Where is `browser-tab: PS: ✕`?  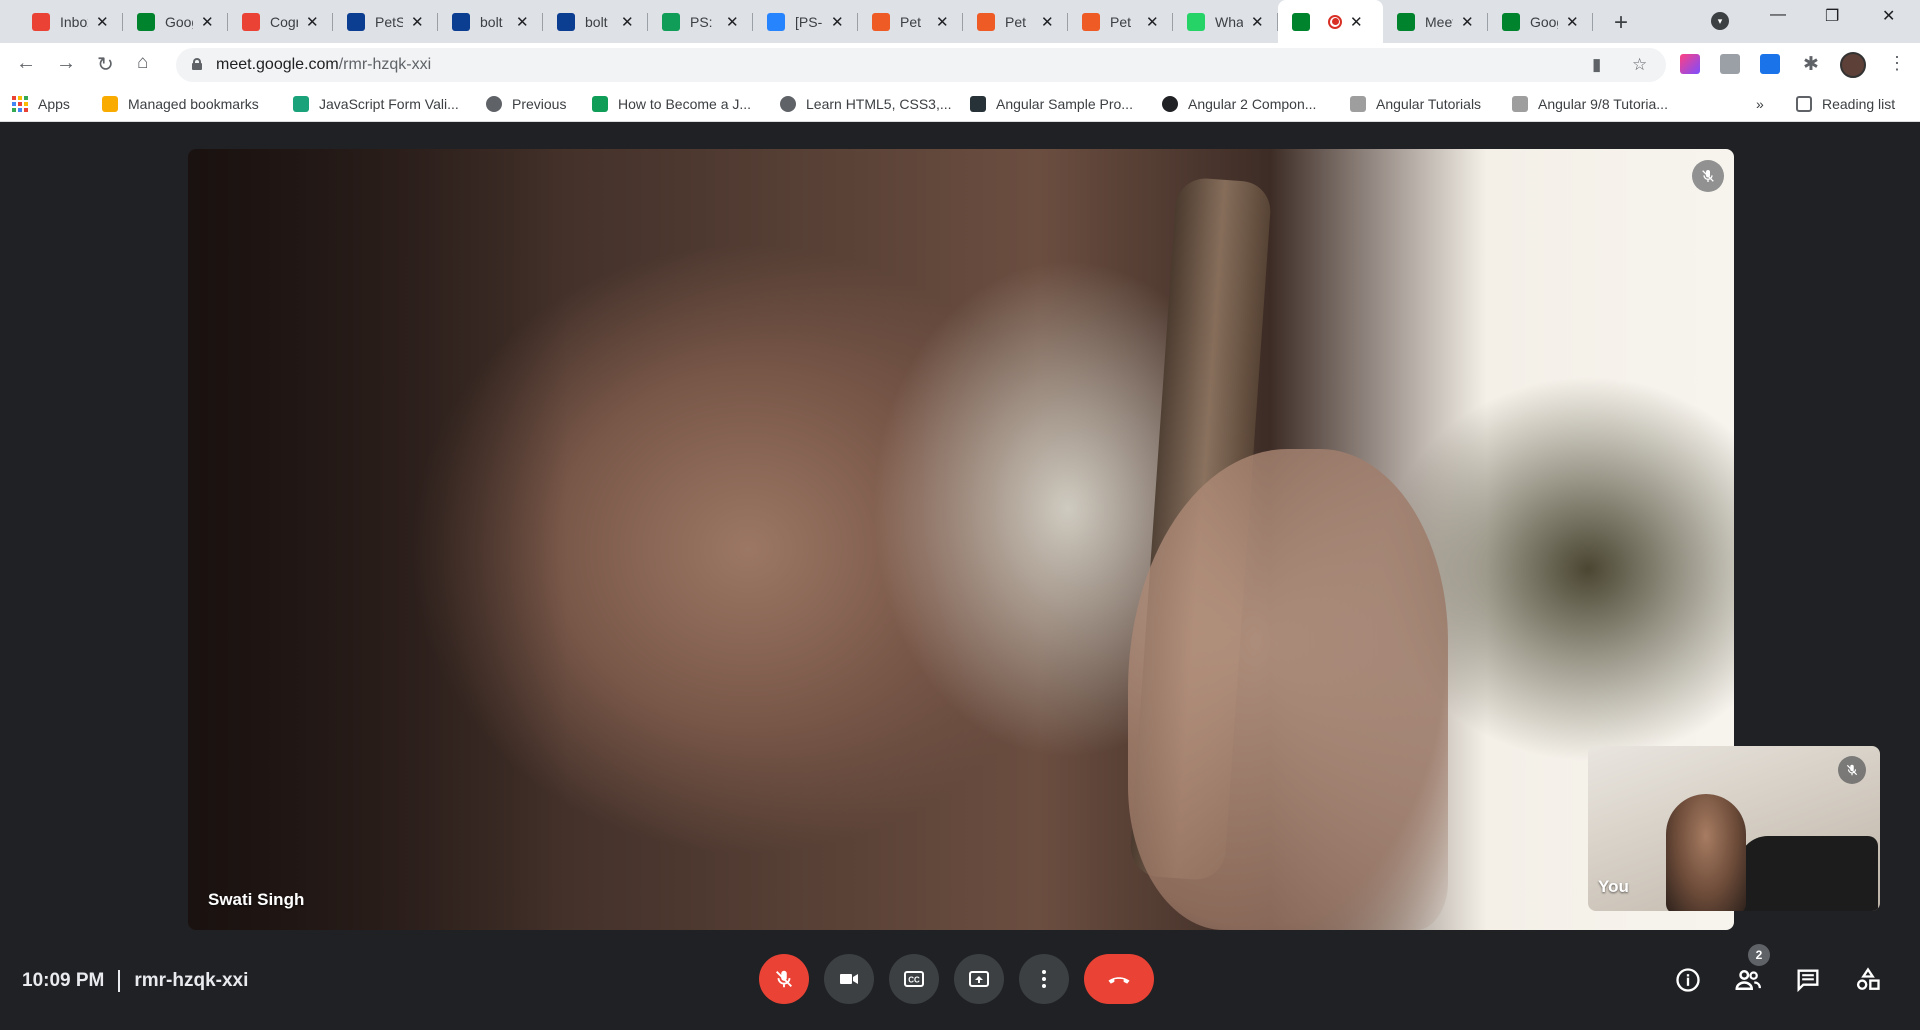 browser-tab: PS: ✕ is located at coordinates (700, 21).